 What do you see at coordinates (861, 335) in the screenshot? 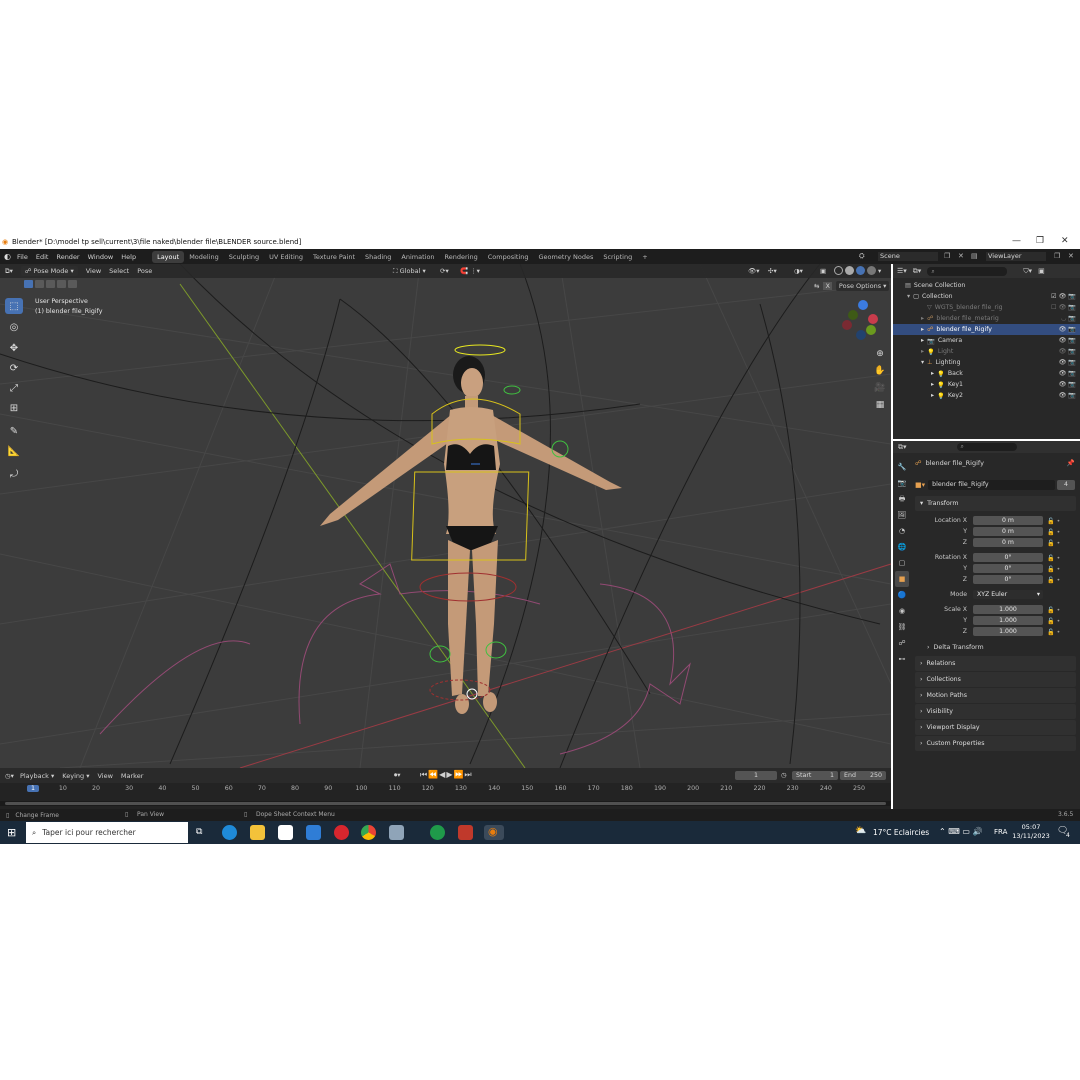
I see `gizmo-neg-z-icon` at bounding box center [861, 335].